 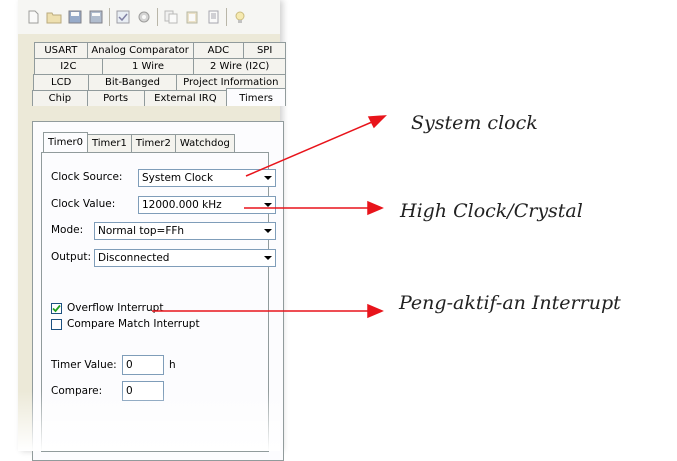 What do you see at coordinates (375, 311) in the screenshot?
I see `arrowhead-interrupt` at bounding box center [375, 311].